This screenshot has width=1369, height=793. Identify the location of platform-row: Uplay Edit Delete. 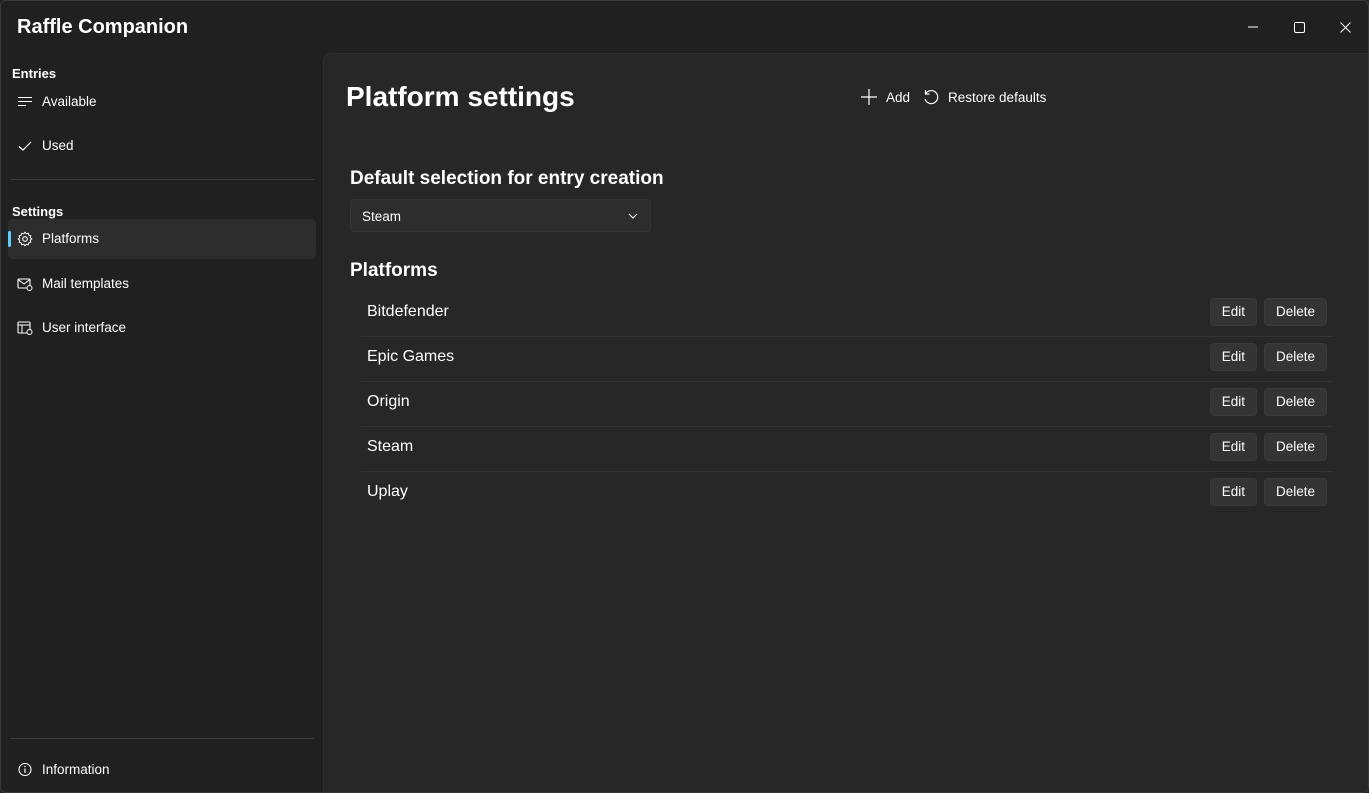
(847, 494).